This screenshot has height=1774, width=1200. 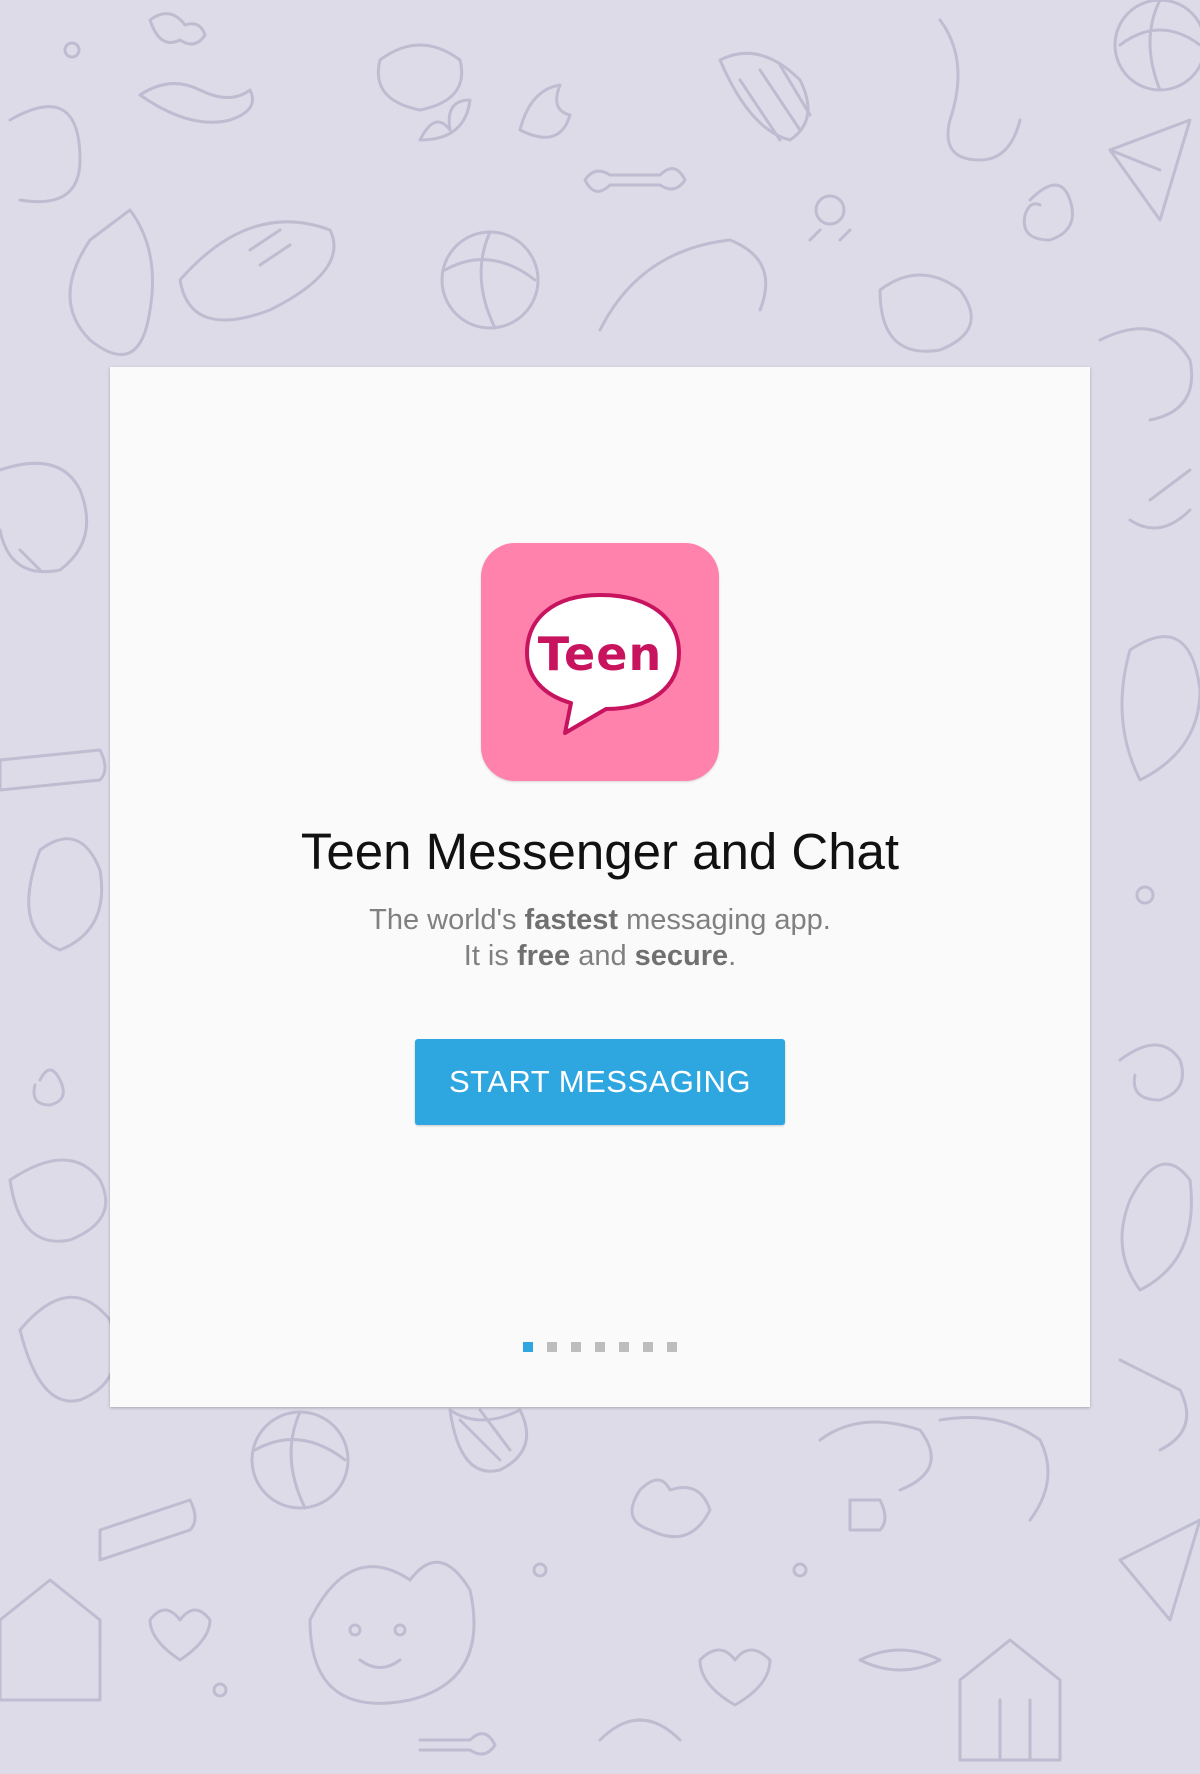 What do you see at coordinates (681, 956) in the screenshot?
I see `subtitle-emphasis-secure: secure` at bounding box center [681, 956].